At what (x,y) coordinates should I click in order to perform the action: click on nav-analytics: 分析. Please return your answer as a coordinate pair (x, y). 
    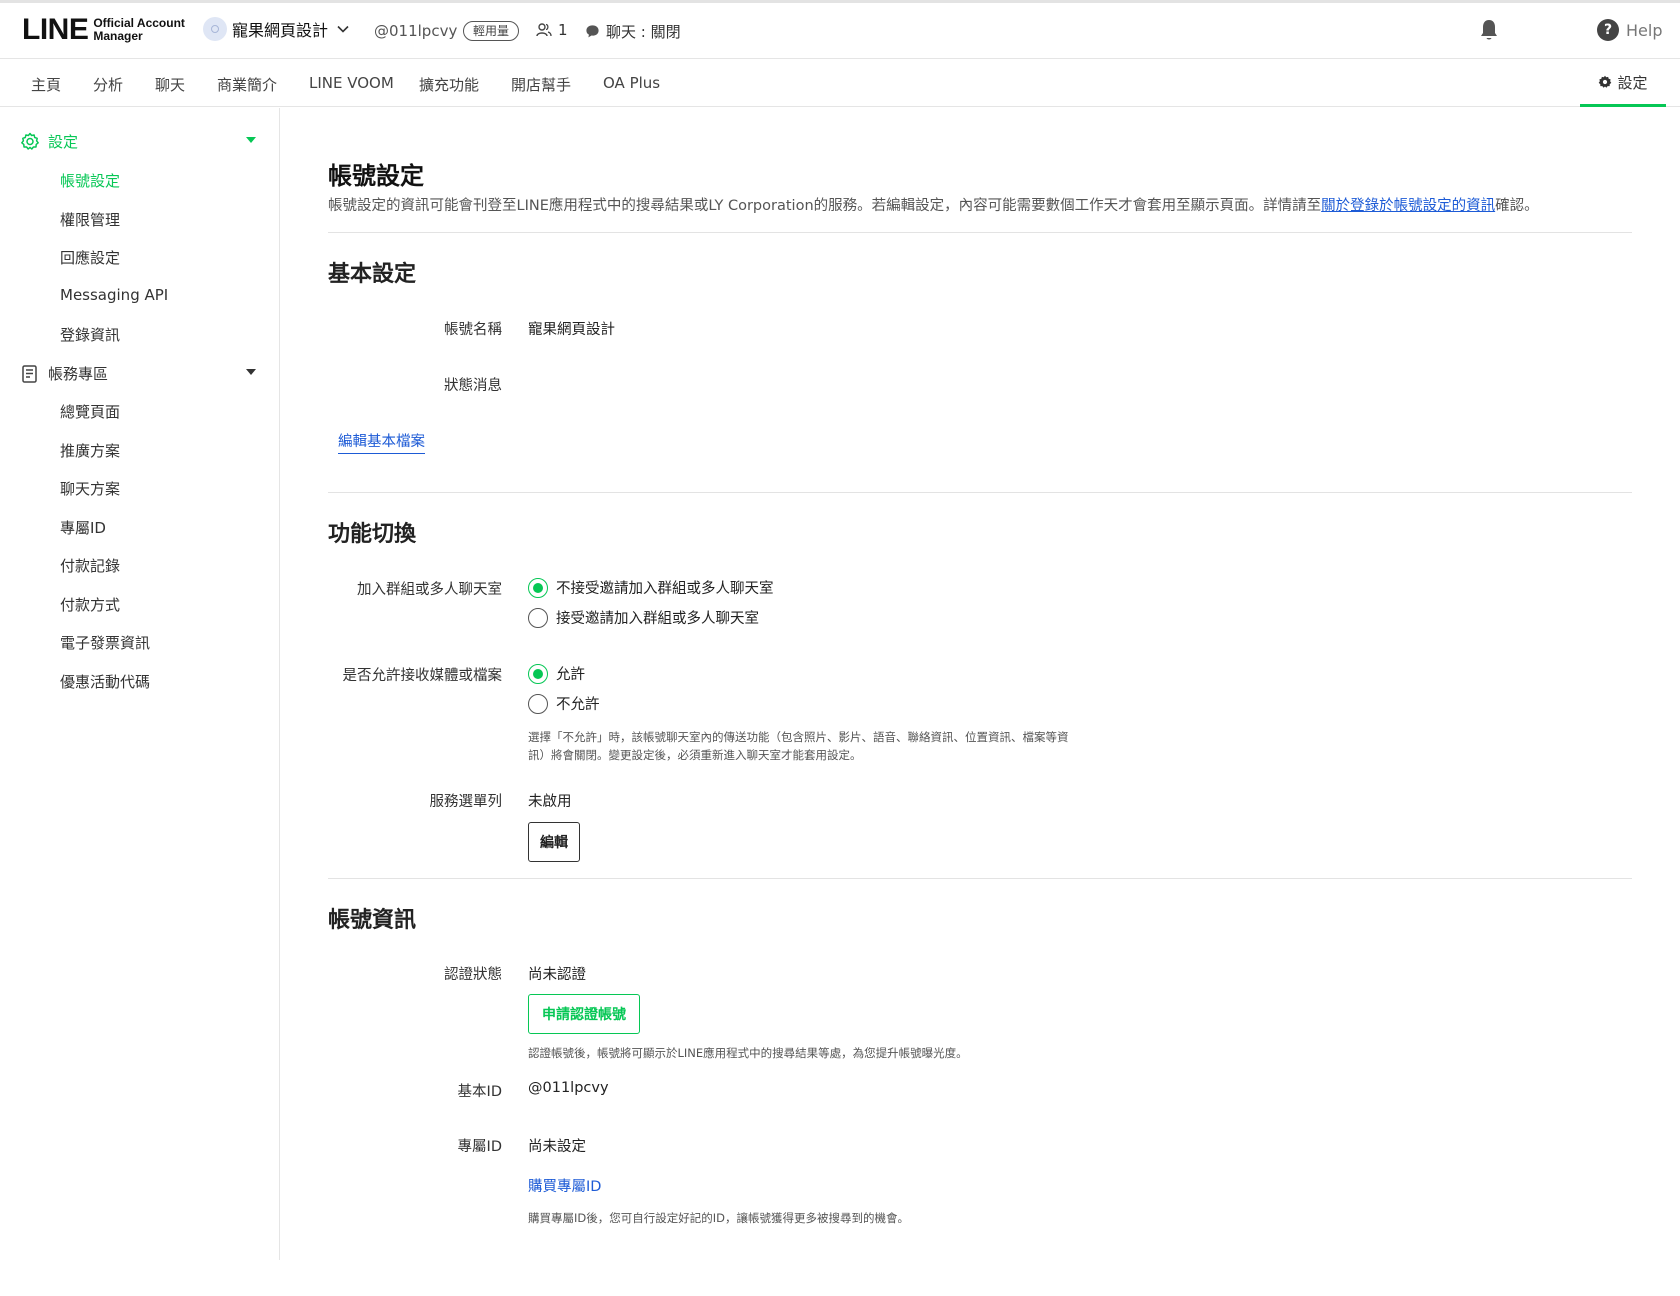
    Looking at the image, I should click on (108, 84).